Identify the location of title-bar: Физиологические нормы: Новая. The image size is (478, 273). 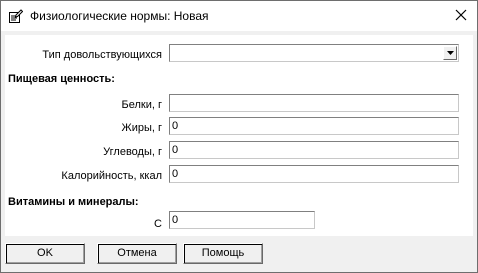
(239, 16).